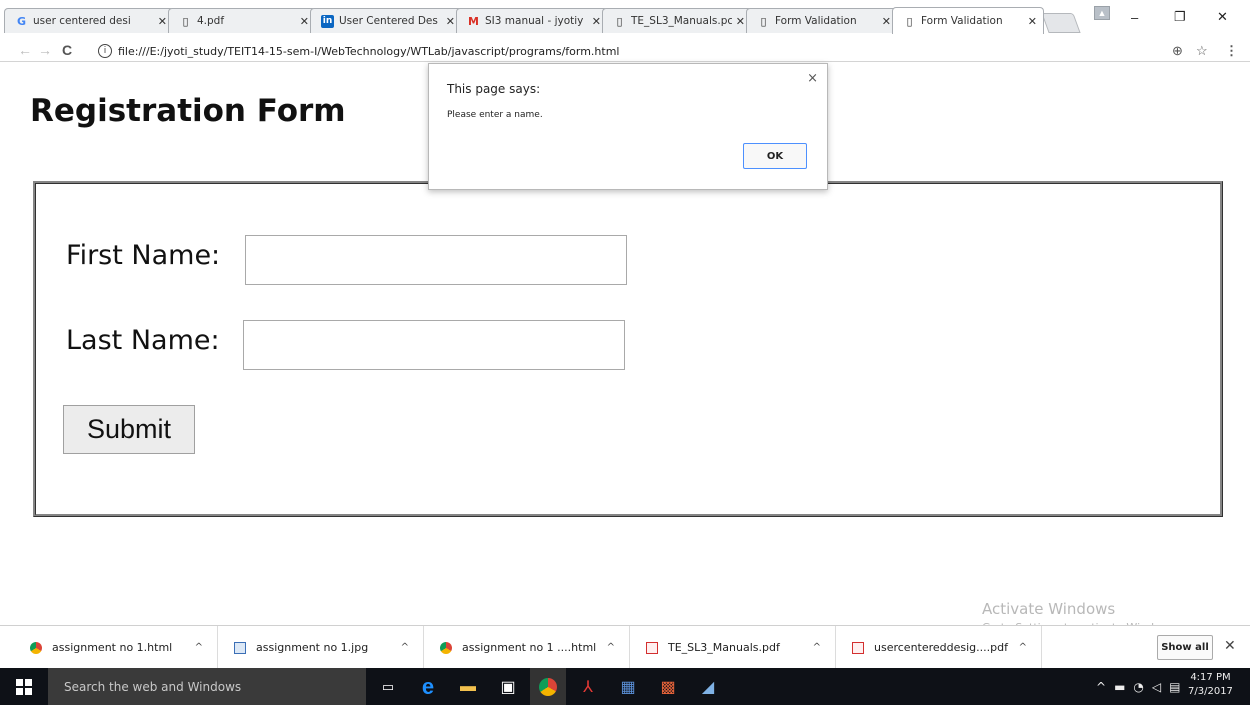 The image size is (1250, 705). Describe the element at coordinates (434, 345) in the screenshot. I see `last-name-input` at that location.